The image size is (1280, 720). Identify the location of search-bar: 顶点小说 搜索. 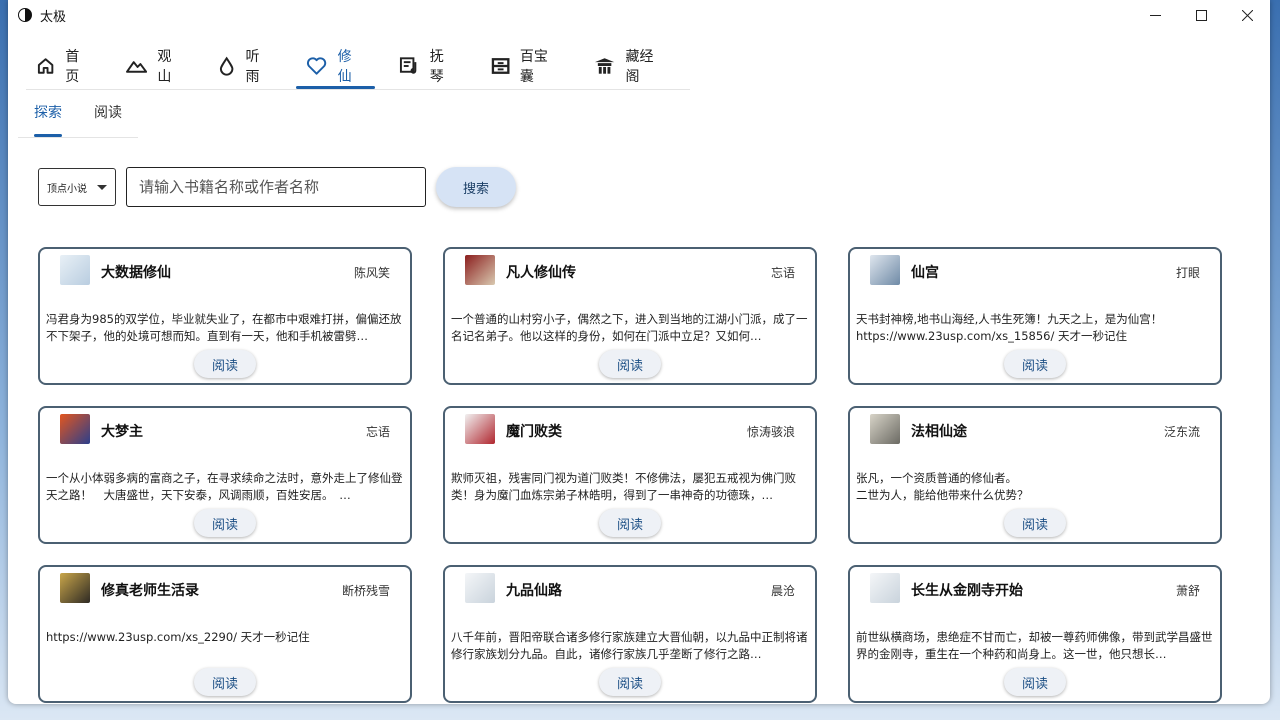
(277, 187).